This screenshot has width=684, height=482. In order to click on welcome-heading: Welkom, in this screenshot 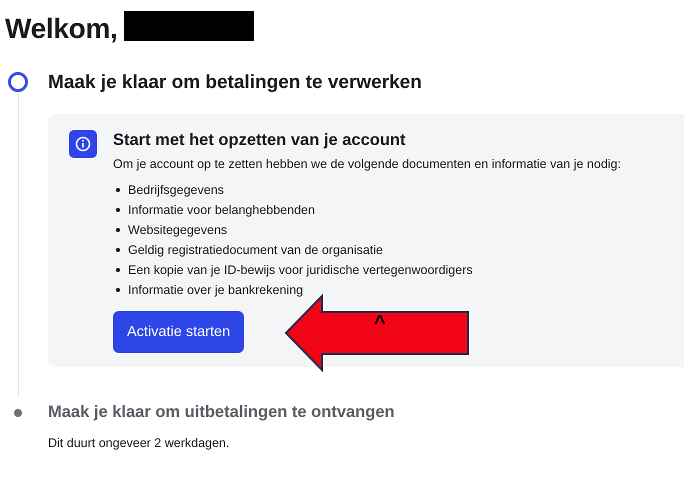, I will do `click(61, 29)`.